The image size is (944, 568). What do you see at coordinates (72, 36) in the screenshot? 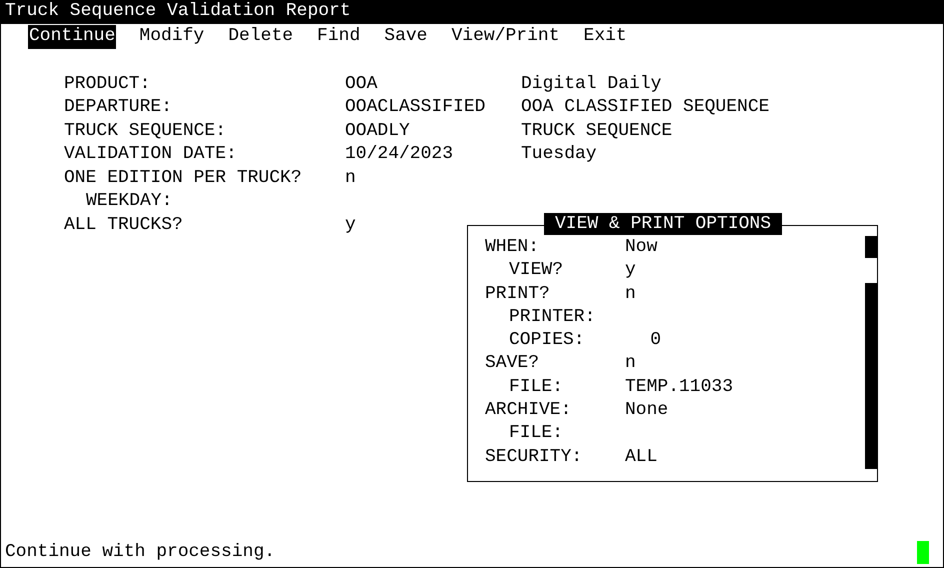
I see `menu-item: Continue` at bounding box center [72, 36].